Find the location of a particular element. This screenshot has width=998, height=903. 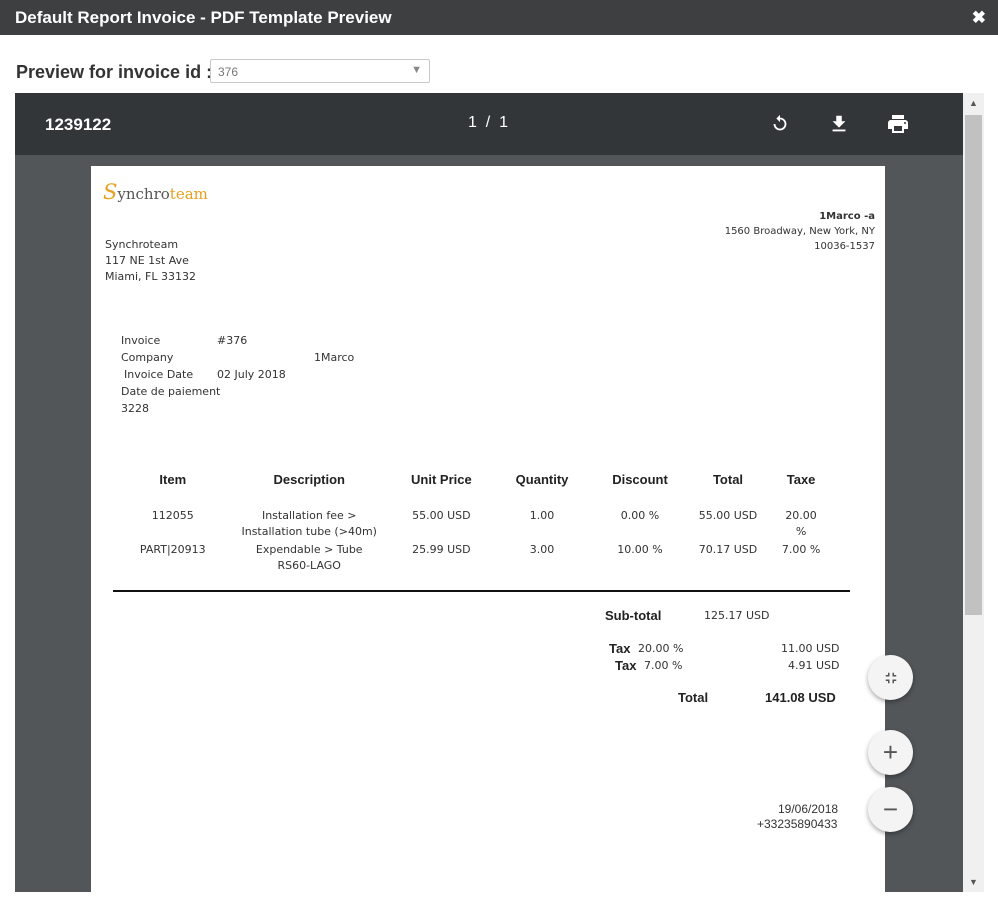

fit-page-icon is located at coordinates (890, 677).